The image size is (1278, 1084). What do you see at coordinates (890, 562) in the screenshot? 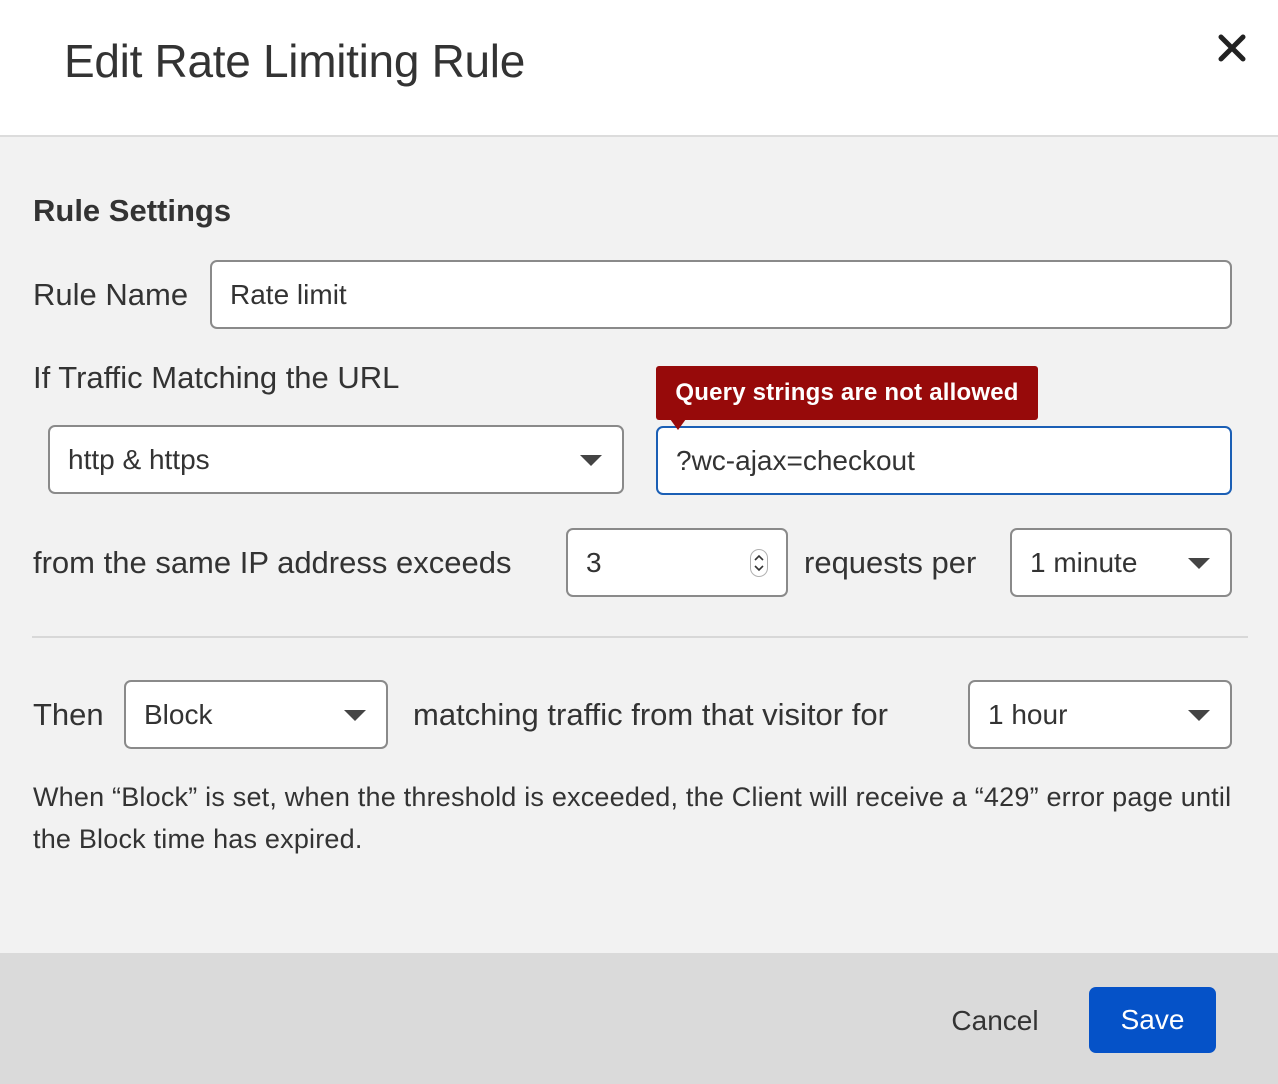
I see `requests-per-label: requests per` at bounding box center [890, 562].